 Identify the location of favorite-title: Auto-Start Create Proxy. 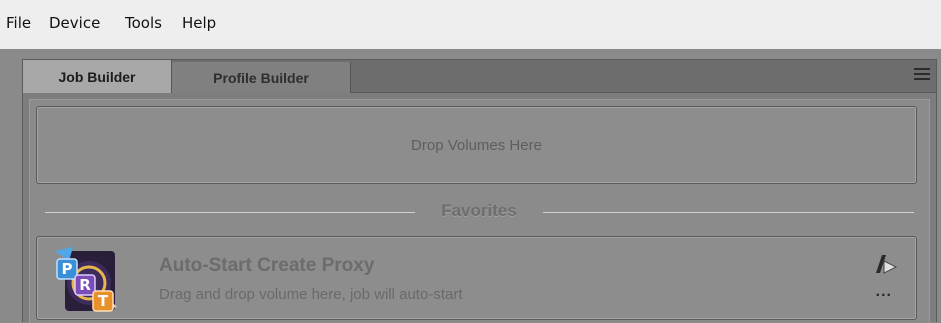
(267, 265).